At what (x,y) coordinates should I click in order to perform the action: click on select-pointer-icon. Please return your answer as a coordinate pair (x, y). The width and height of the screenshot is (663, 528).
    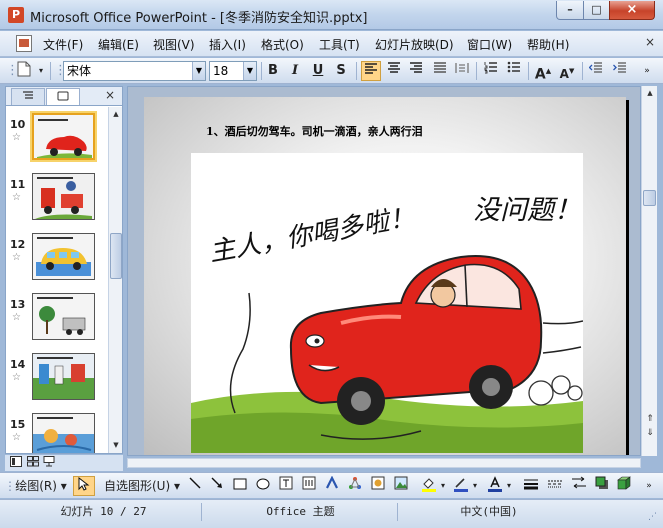
    Looking at the image, I should click on (84, 486).